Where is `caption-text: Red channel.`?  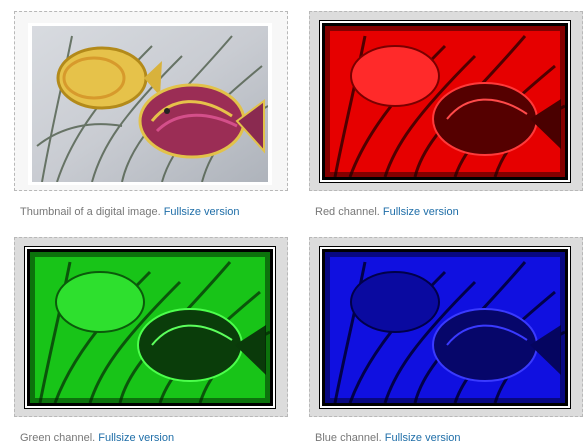 caption-text: Red channel. is located at coordinates (347, 212).